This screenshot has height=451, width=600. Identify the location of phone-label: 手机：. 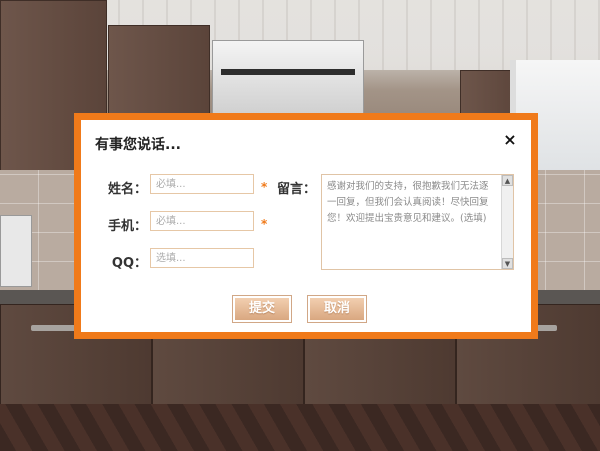
(127, 226).